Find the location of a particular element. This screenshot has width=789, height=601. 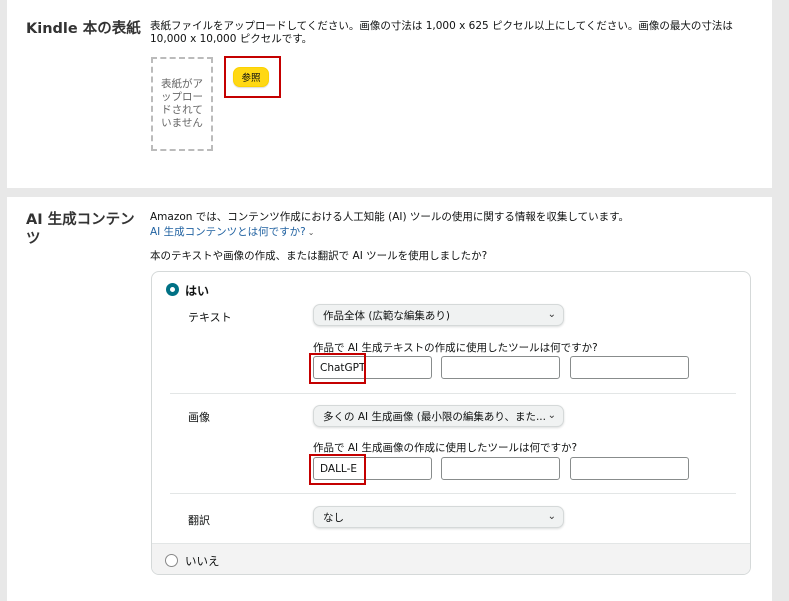

image-tool-input-1: DALL-E is located at coordinates (372, 468).